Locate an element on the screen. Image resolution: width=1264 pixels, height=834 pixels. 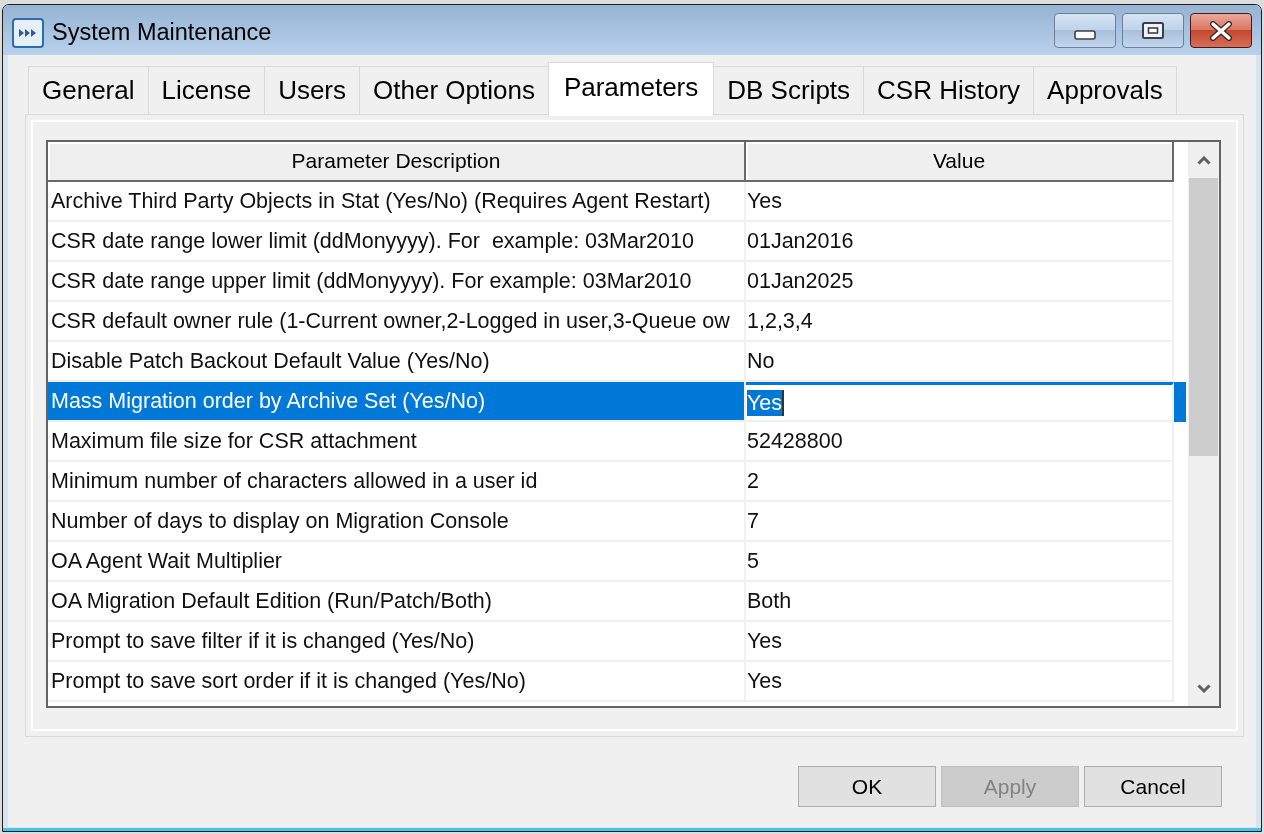
table-cell: 01Jan2016 is located at coordinates (960, 242).